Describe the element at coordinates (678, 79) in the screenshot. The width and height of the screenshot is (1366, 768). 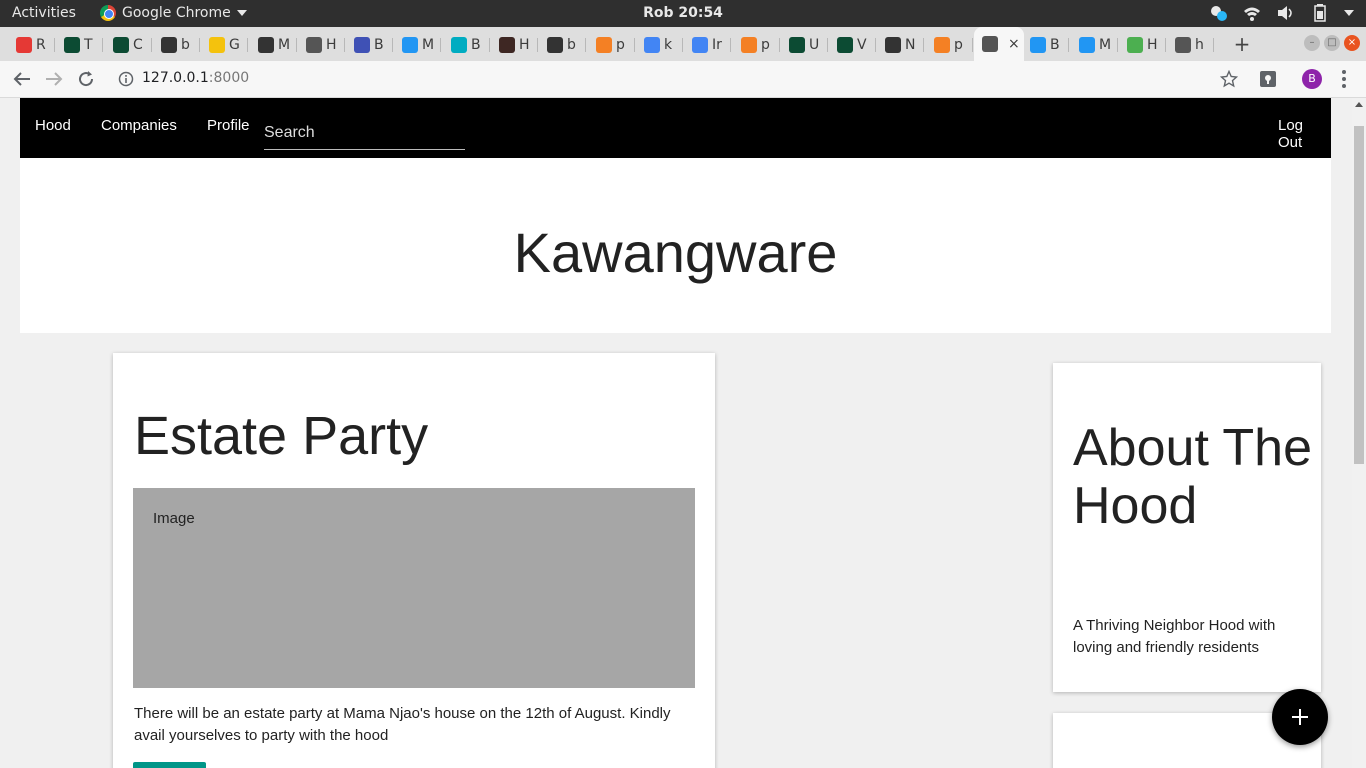
I see `address-bar: 127.0.0.1:8000` at that location.